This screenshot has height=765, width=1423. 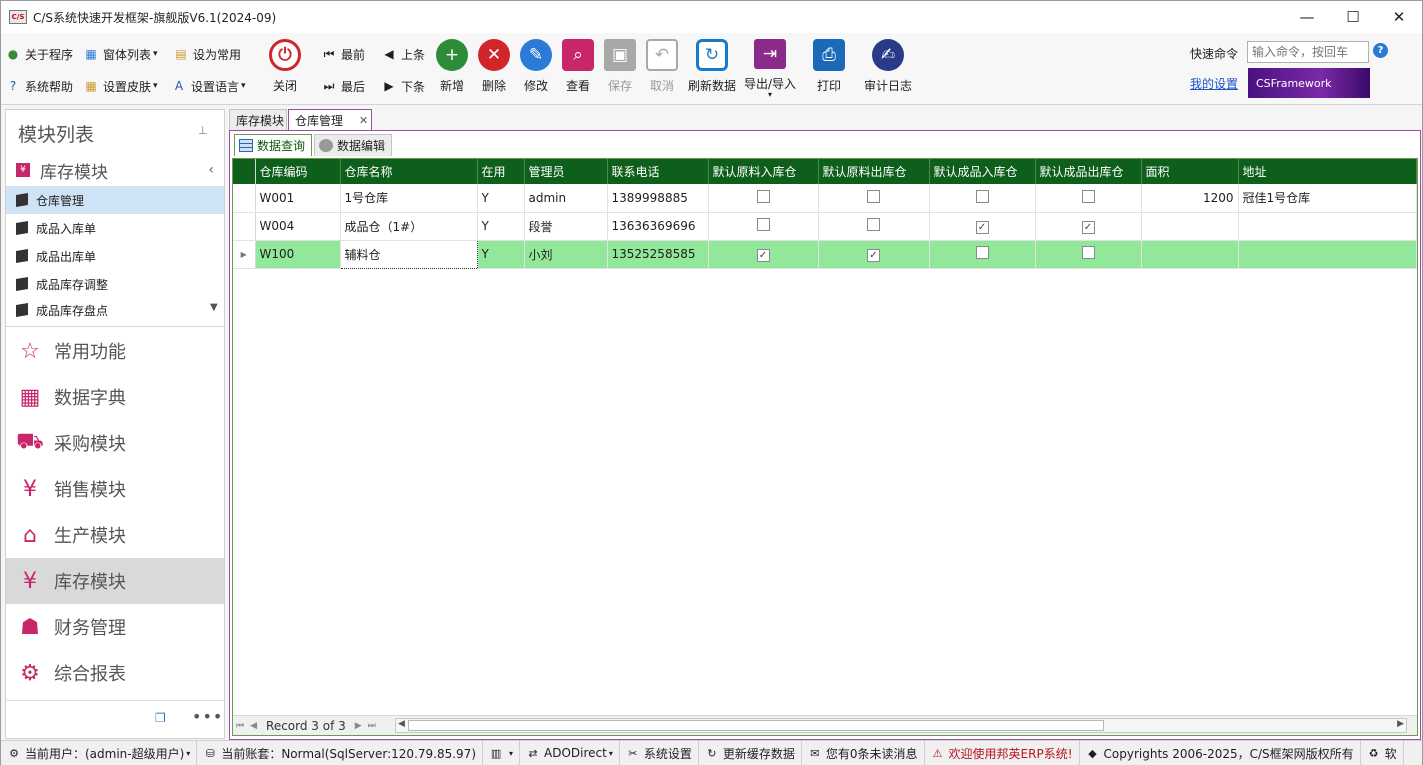 What do you see at coordinates (874, 171) in the screenshot?
I see `column-header: 默认原料出库仓` at bounding box center [874, 171].